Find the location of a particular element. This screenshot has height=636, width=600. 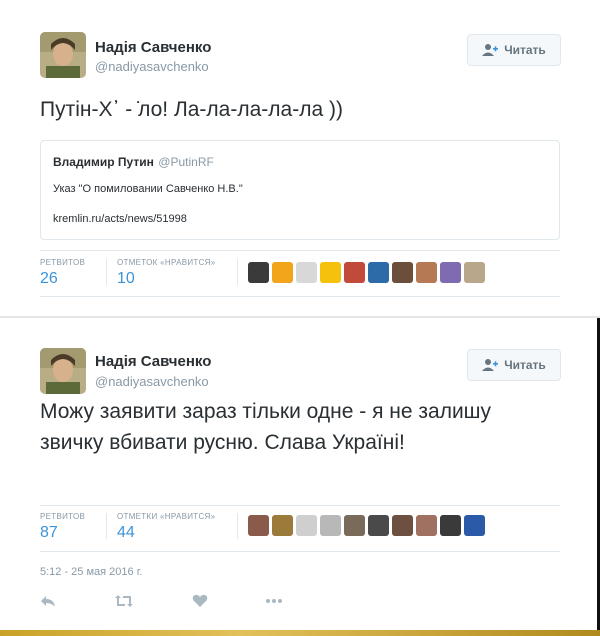

retweet-button is located at coordinates (124, 602).